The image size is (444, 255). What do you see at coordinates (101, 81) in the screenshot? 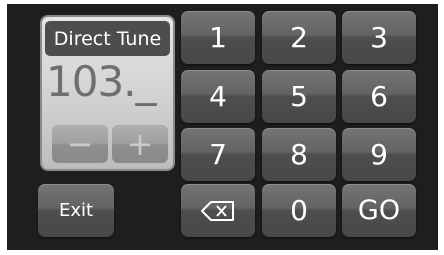
I see `frequency-display: 103._` at bounding box center [101, 81].